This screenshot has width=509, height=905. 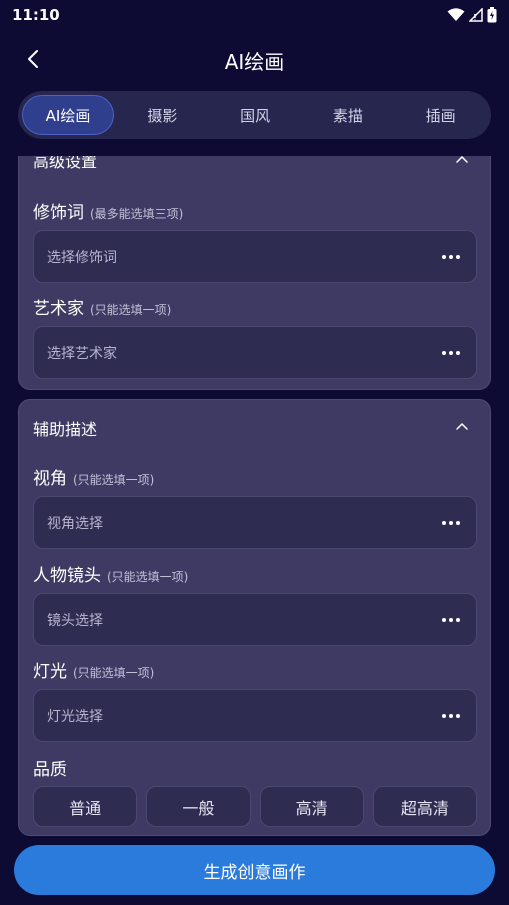 I want to click on lighting-label: 灯光 (只能选填一项), so click(x=94, y=672).